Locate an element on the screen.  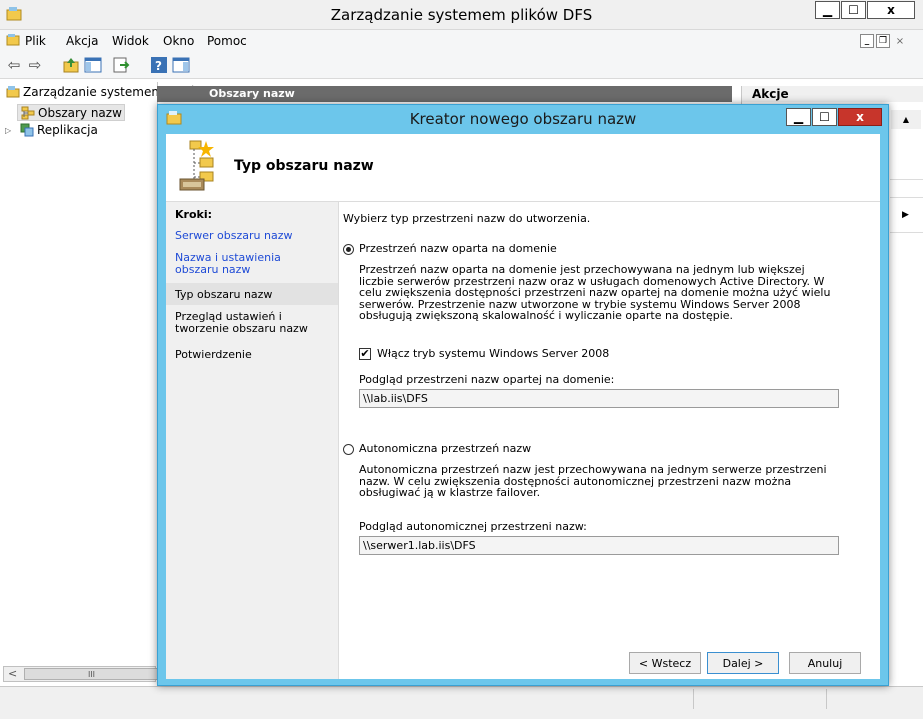
dialog-title-bar: Kreator nowego obszaru nazw ▁ ☐ x is located at coordinates (523, 118).